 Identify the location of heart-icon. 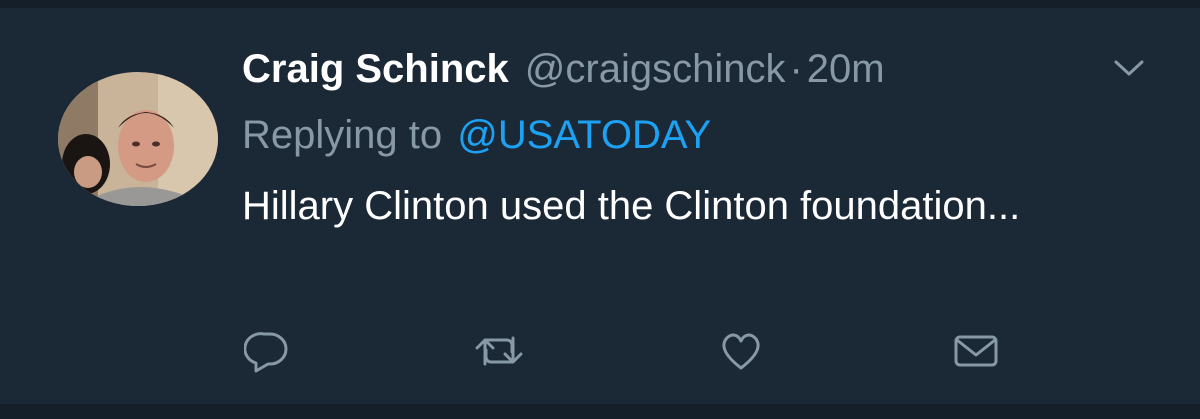
(741, 351).